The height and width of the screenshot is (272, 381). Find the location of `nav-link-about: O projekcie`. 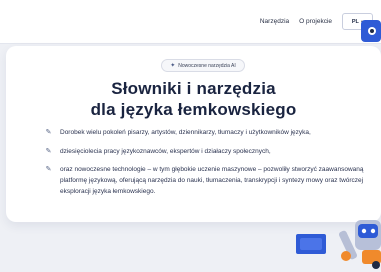

nav-link-about: O projekcie is located at coordinates (315, 21).